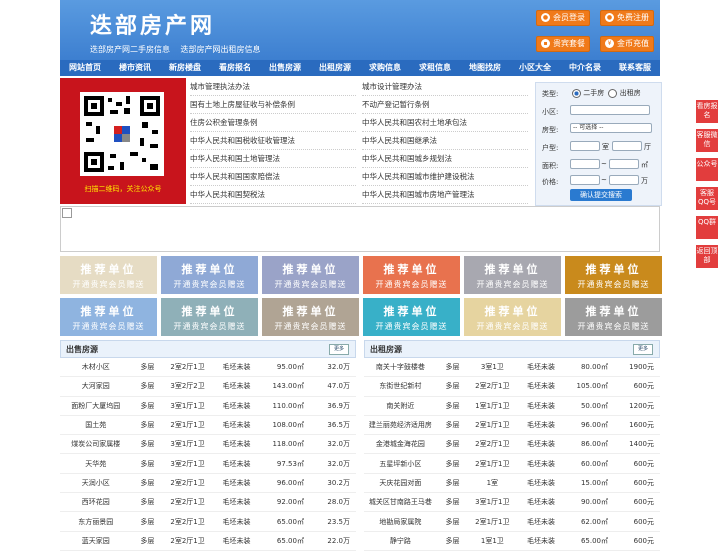  What do you see at coordinates (512, 444) in the screenshot?
I see `table-row: 金港城金海花园 多层 2室2厅1卫 毛坯未装 86.00㎡ 1400元` at bounding box center [512, 444].